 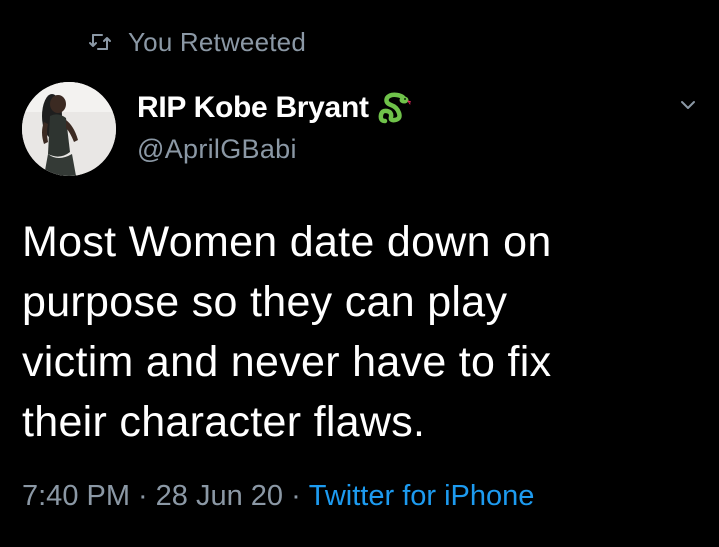 What do you see at coordinates (100, 42) in the screenshot?
I see `retweet-icon` at bounding box center [100, 42].